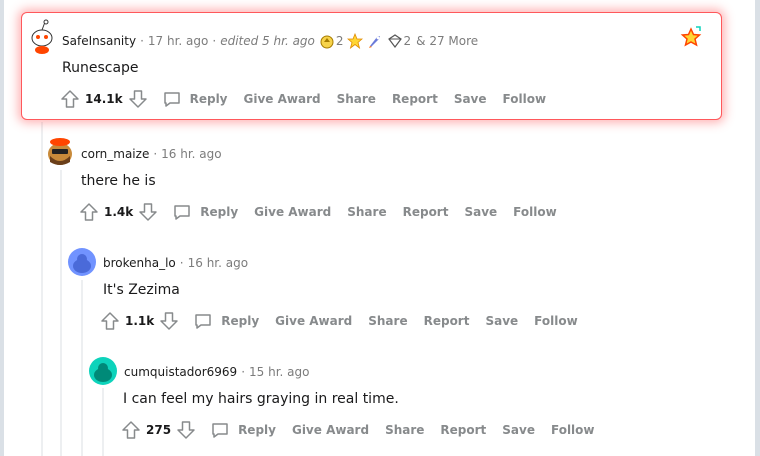 The height and width of the screenshot is (456, 760). I want to click on comment-meta: corn_maize · 16 hr. ago, so click(151, 154).